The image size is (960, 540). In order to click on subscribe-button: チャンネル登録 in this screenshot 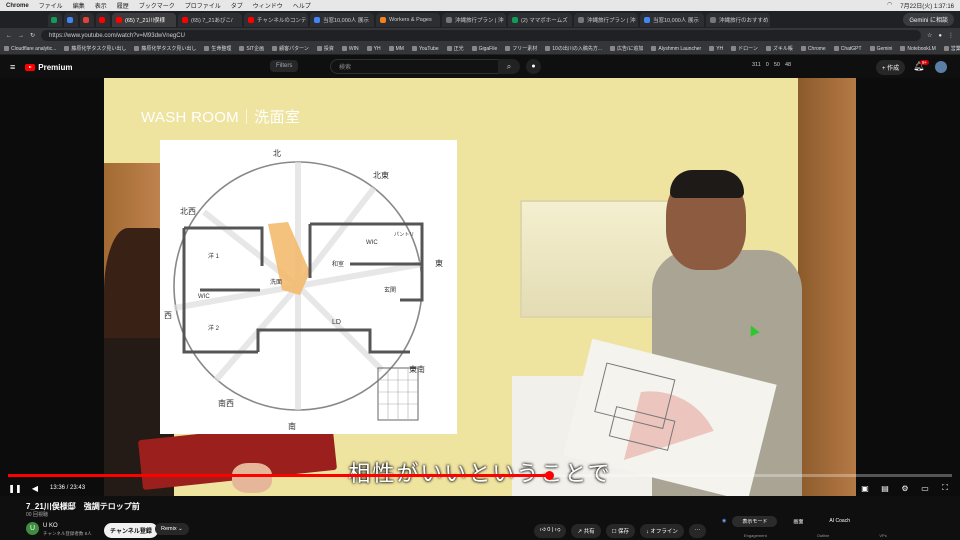, I will do `click(131, 530)`.